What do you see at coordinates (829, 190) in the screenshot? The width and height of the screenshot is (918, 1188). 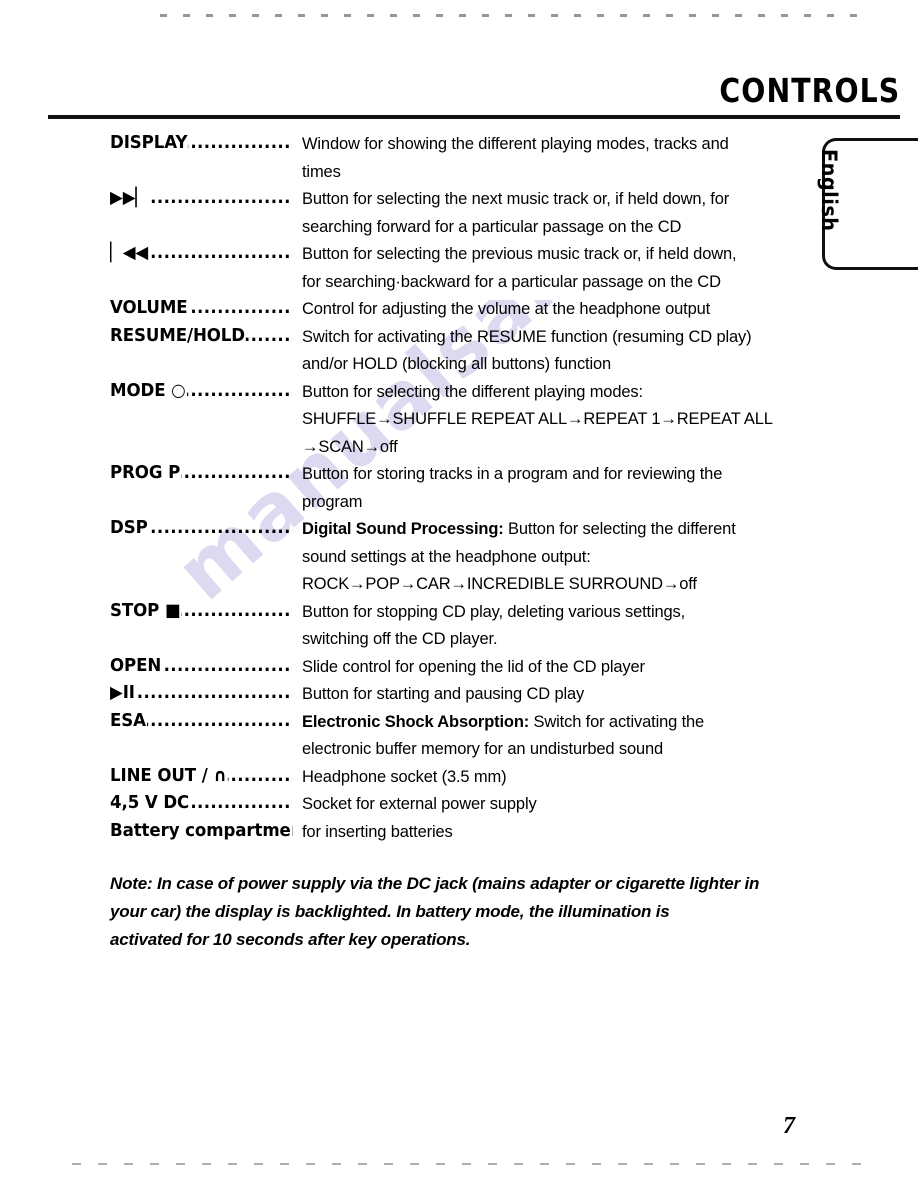 I see `language-tab-label: English` at bounding box center [829, 190].